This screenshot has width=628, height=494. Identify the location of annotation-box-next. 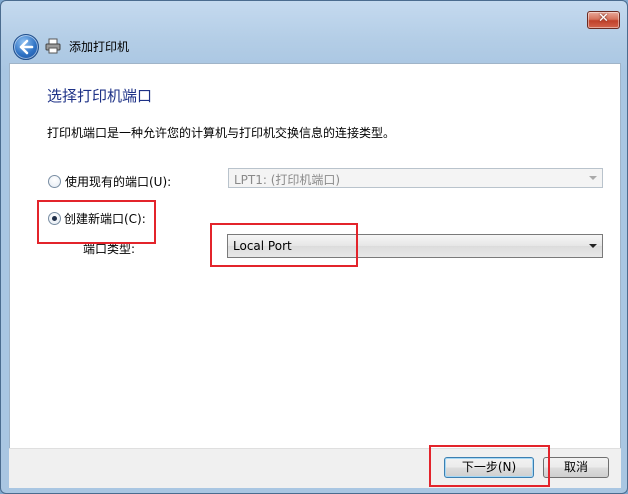
(489, 466).